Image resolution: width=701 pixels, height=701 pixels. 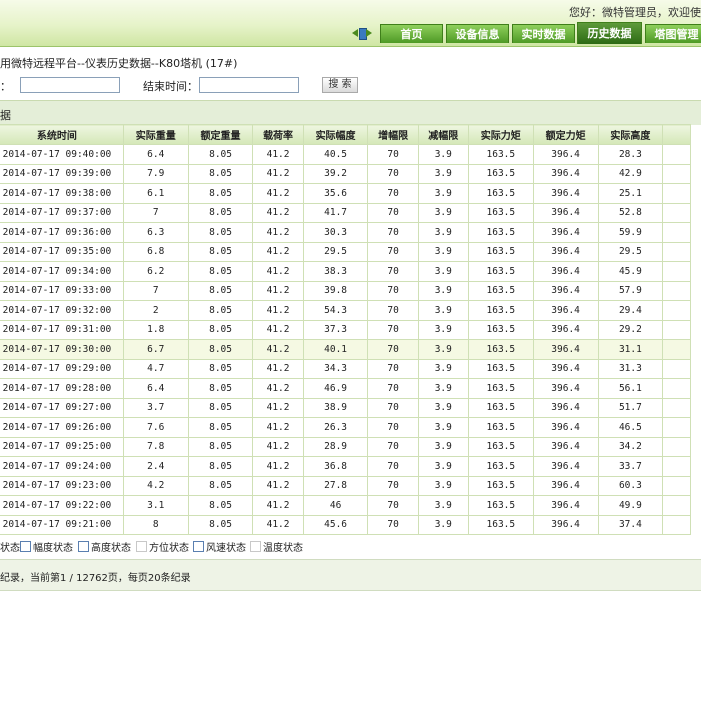 What do you see at coordinates (155, 524) in the screenshot?
I see `table-cell: 8` at bounding box center [155, 524].